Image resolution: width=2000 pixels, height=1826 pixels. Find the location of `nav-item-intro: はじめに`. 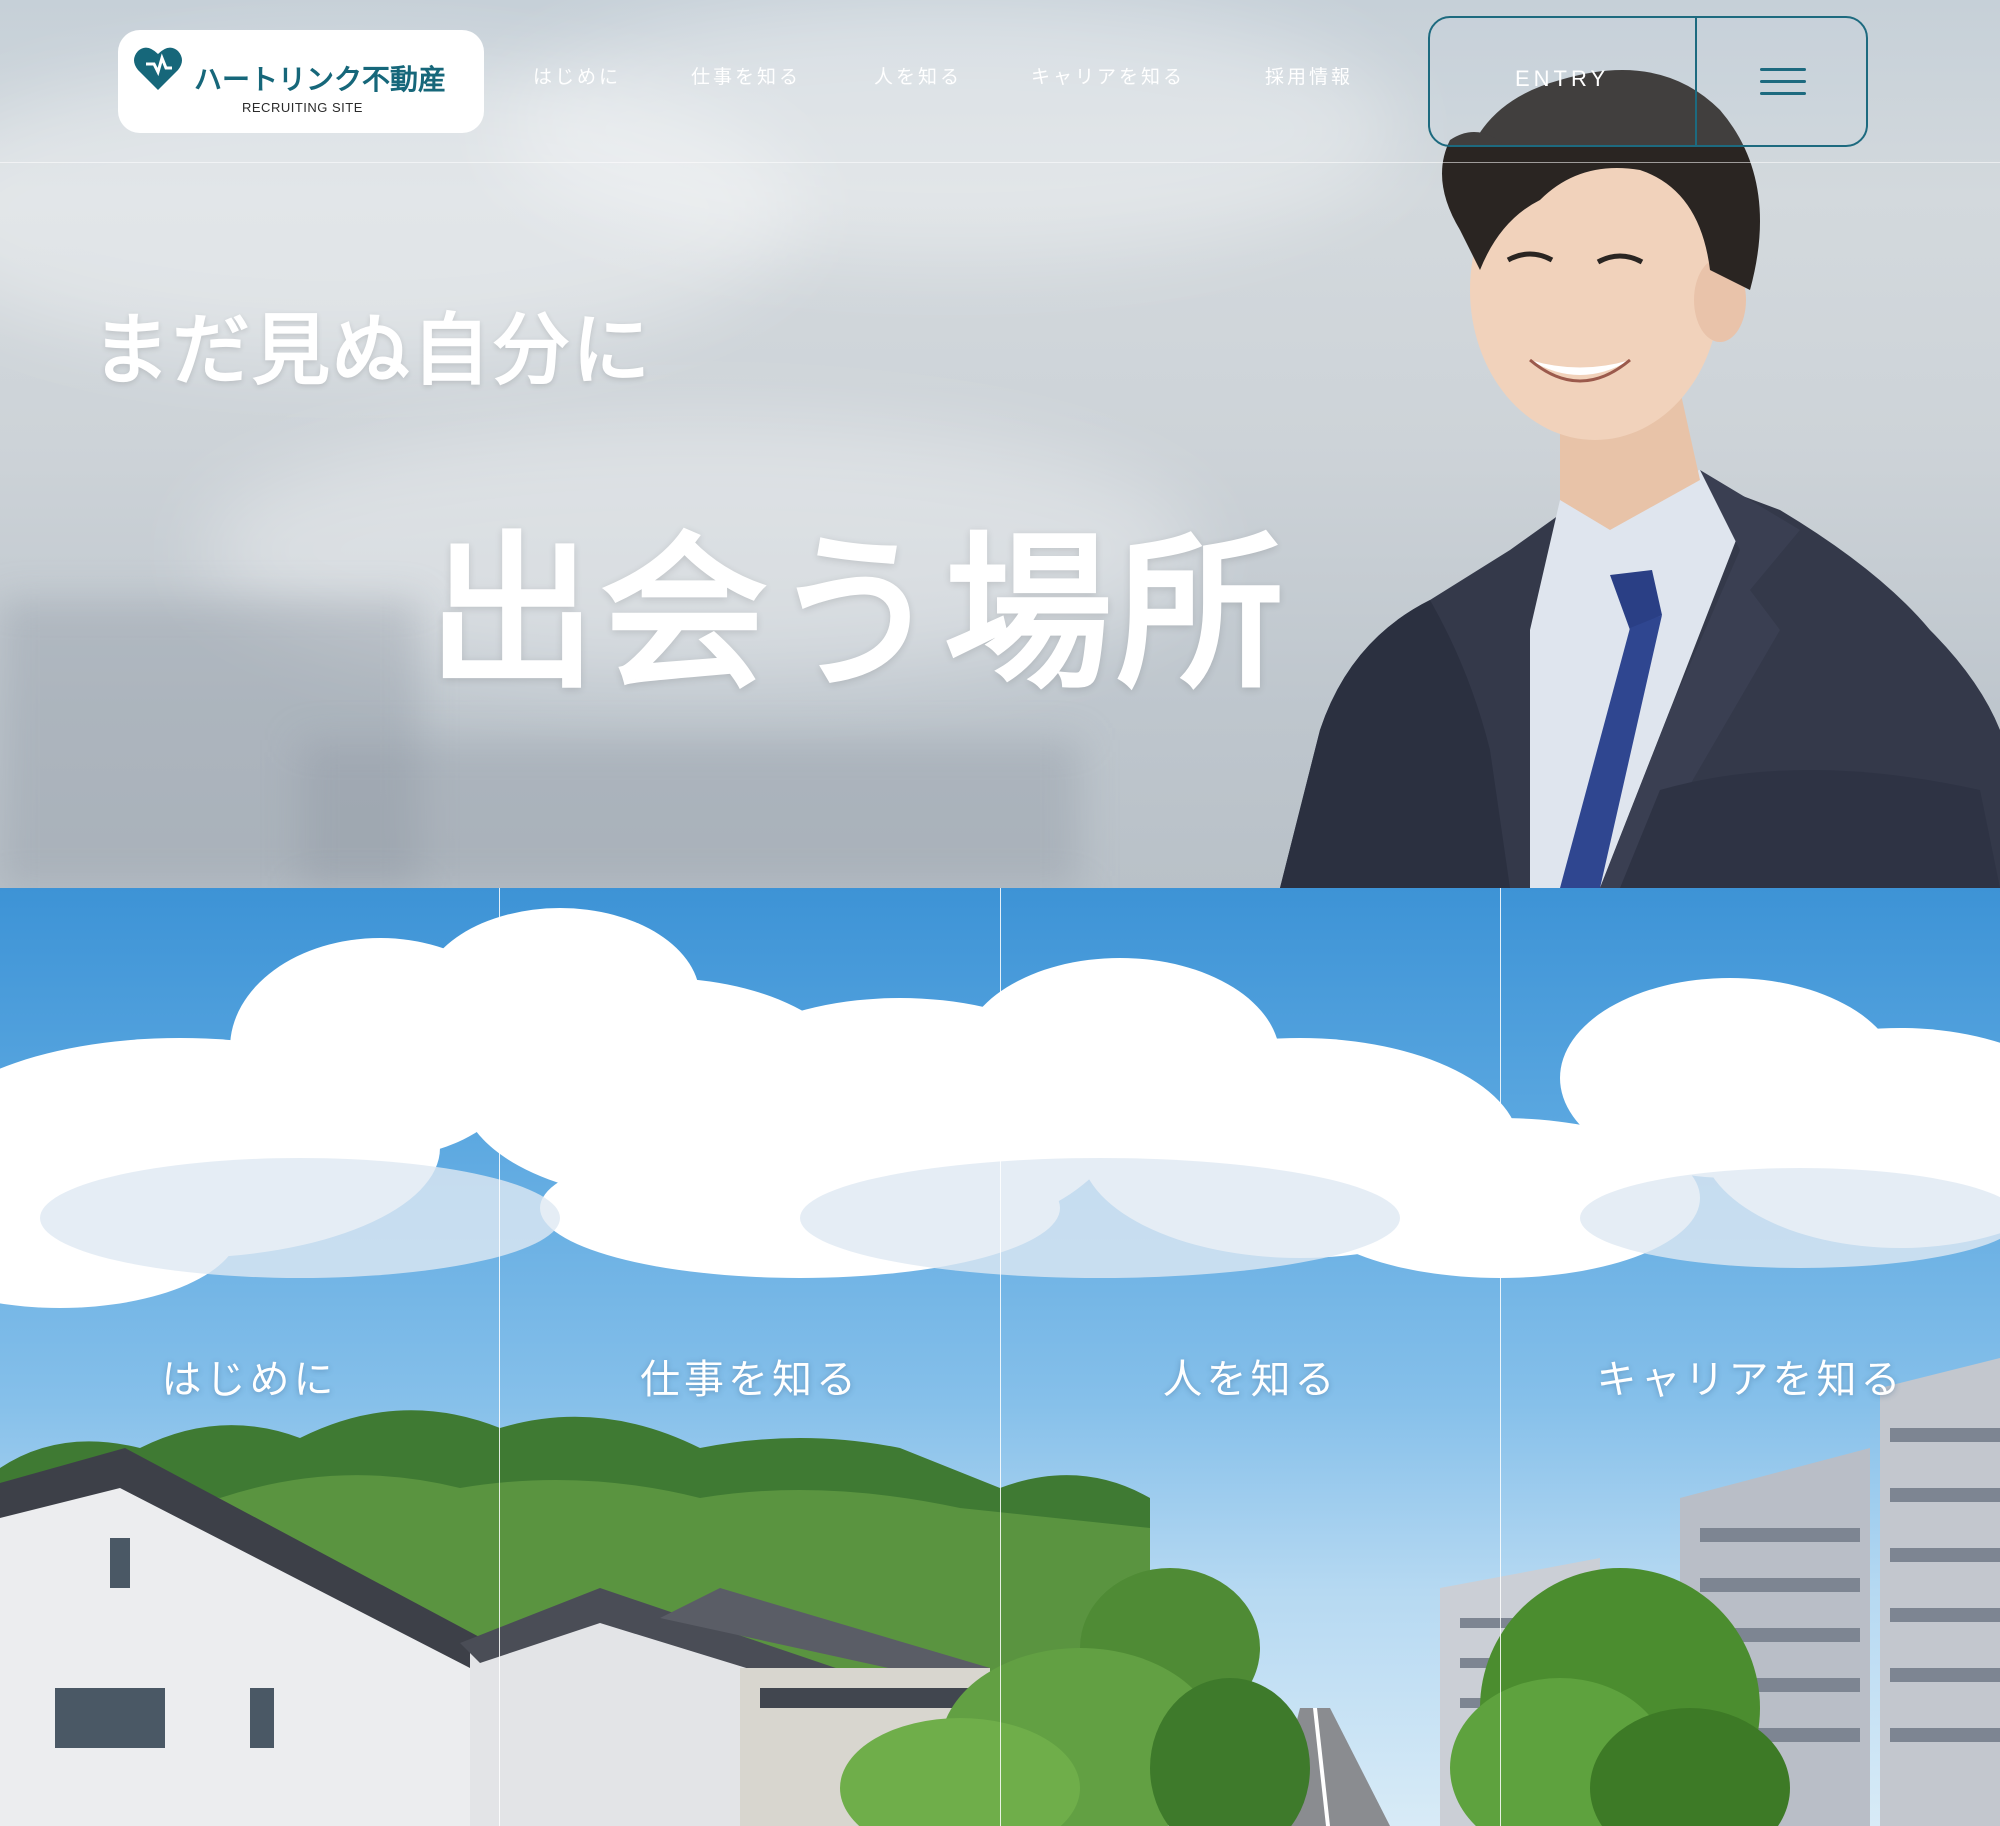

nav-item-intro: はじめに is located at coordinates (577, 75).